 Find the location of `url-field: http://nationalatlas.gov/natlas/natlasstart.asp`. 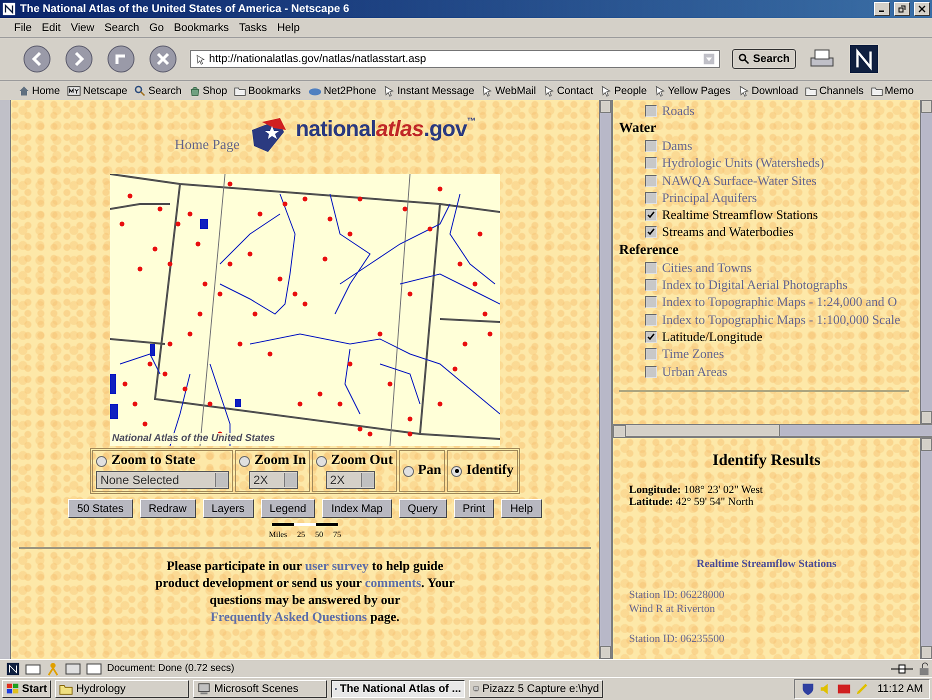

url-field: http://nationalatlas.gov/natlas/natlasstart.asp is located at coordinates (455, 59).